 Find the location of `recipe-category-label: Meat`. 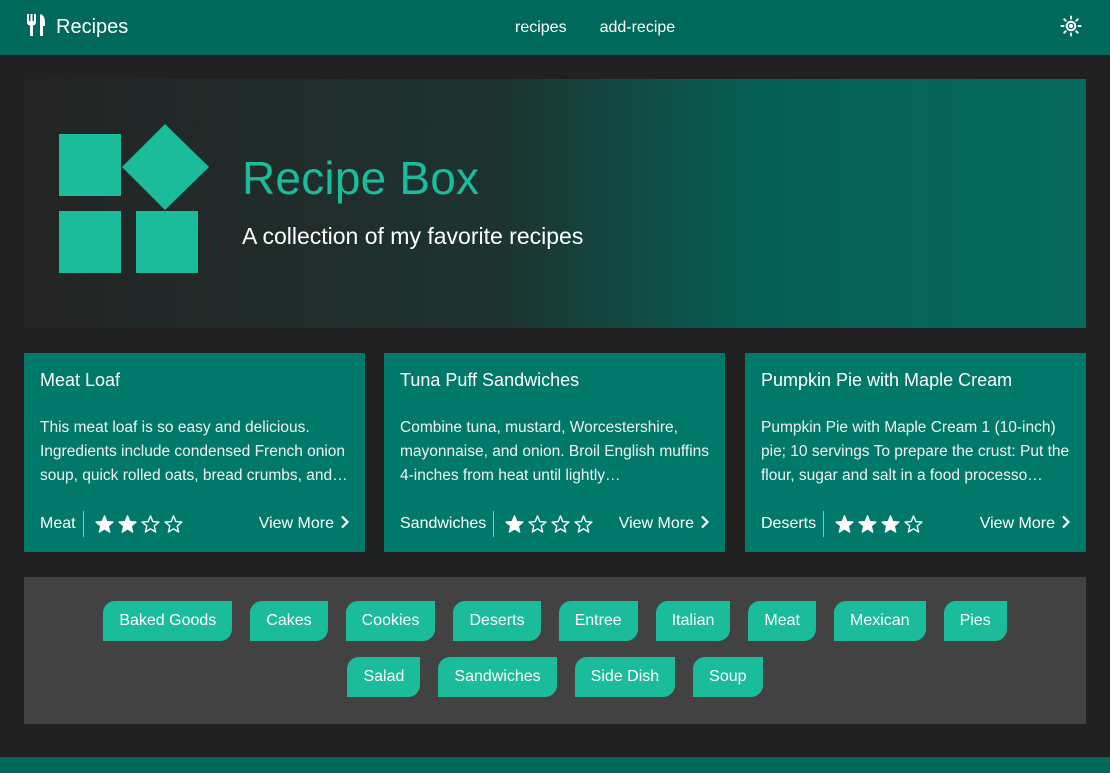

recipe-category-label: Meat is located at coordinates (62, 524).